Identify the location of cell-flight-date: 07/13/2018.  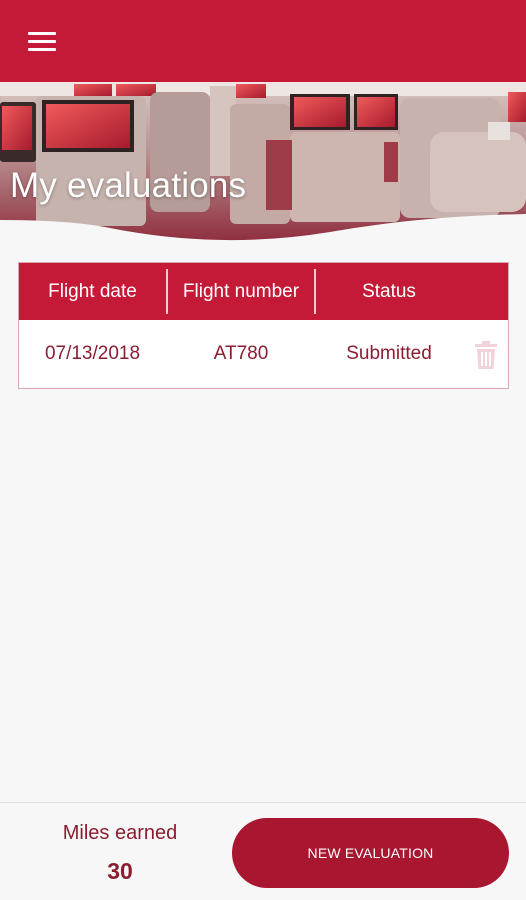
(92, 353).